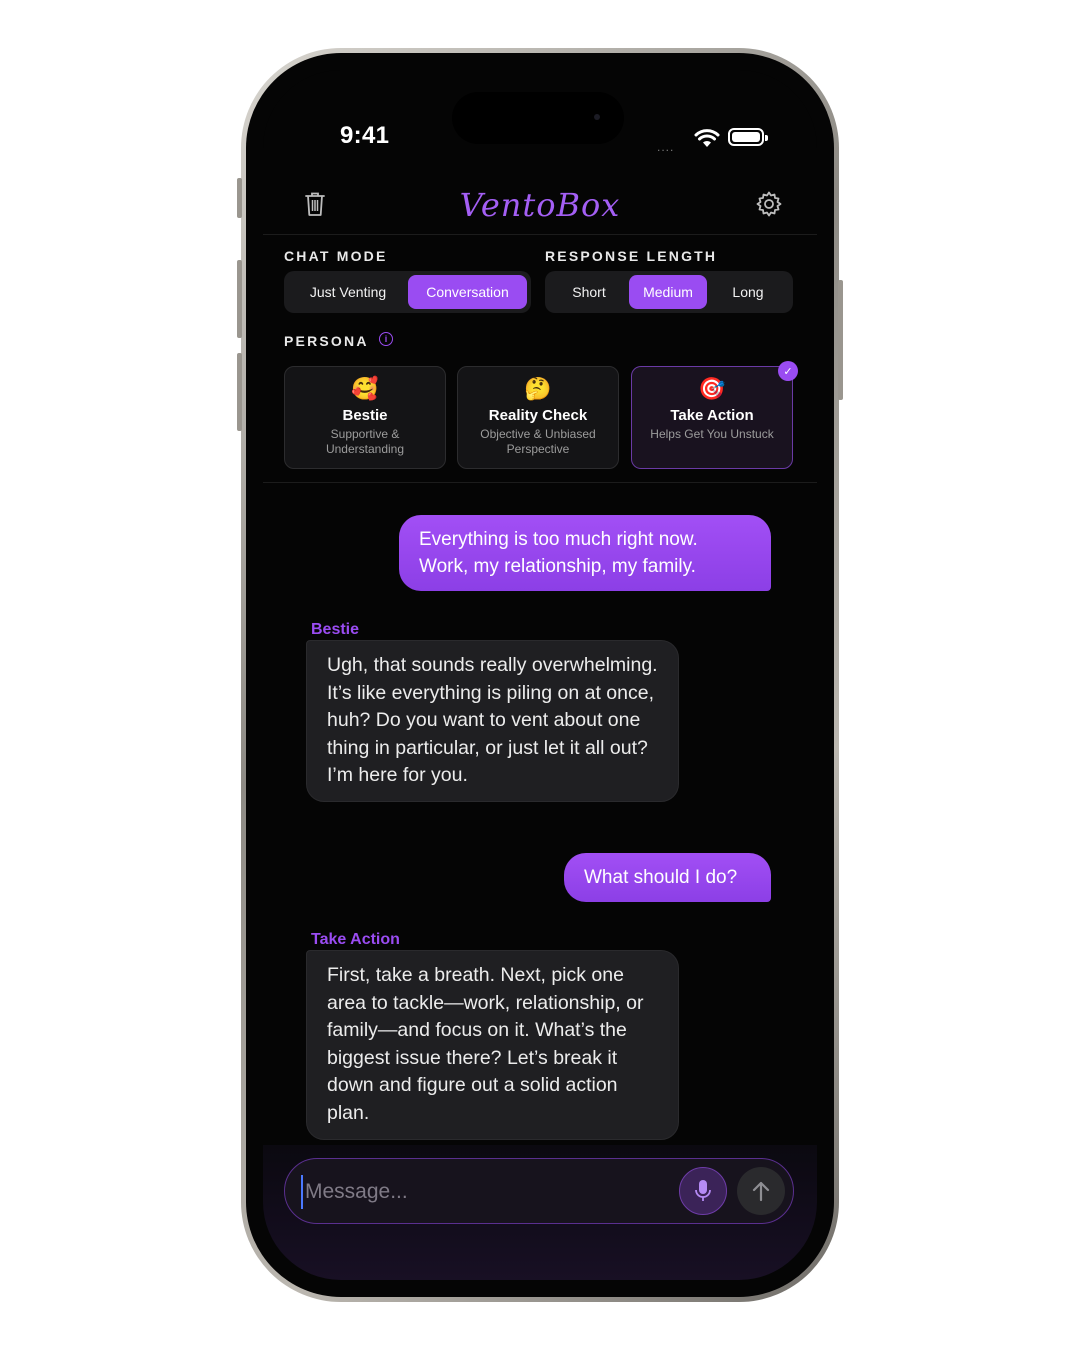 The image size is (1080, 1350). Describe the element at coordinates (336, 256) in the screenshot. I see `chat-mode-label: CHAT MODE` at that location.